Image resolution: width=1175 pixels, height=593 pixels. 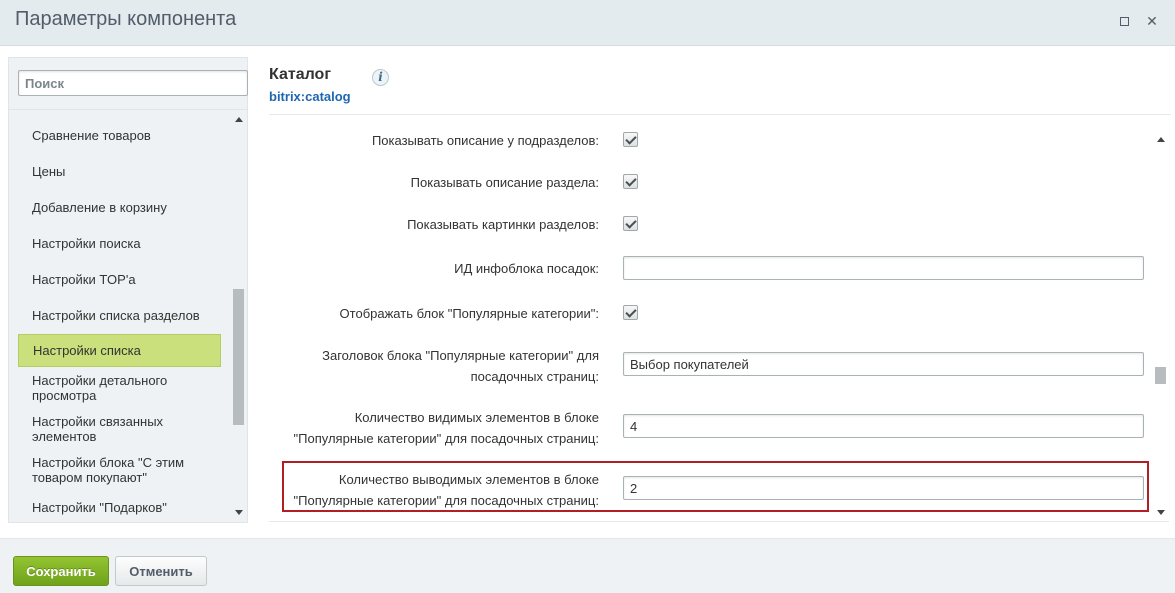 I want to click on sidebar-scrollbar, so click(x=239, y=316).